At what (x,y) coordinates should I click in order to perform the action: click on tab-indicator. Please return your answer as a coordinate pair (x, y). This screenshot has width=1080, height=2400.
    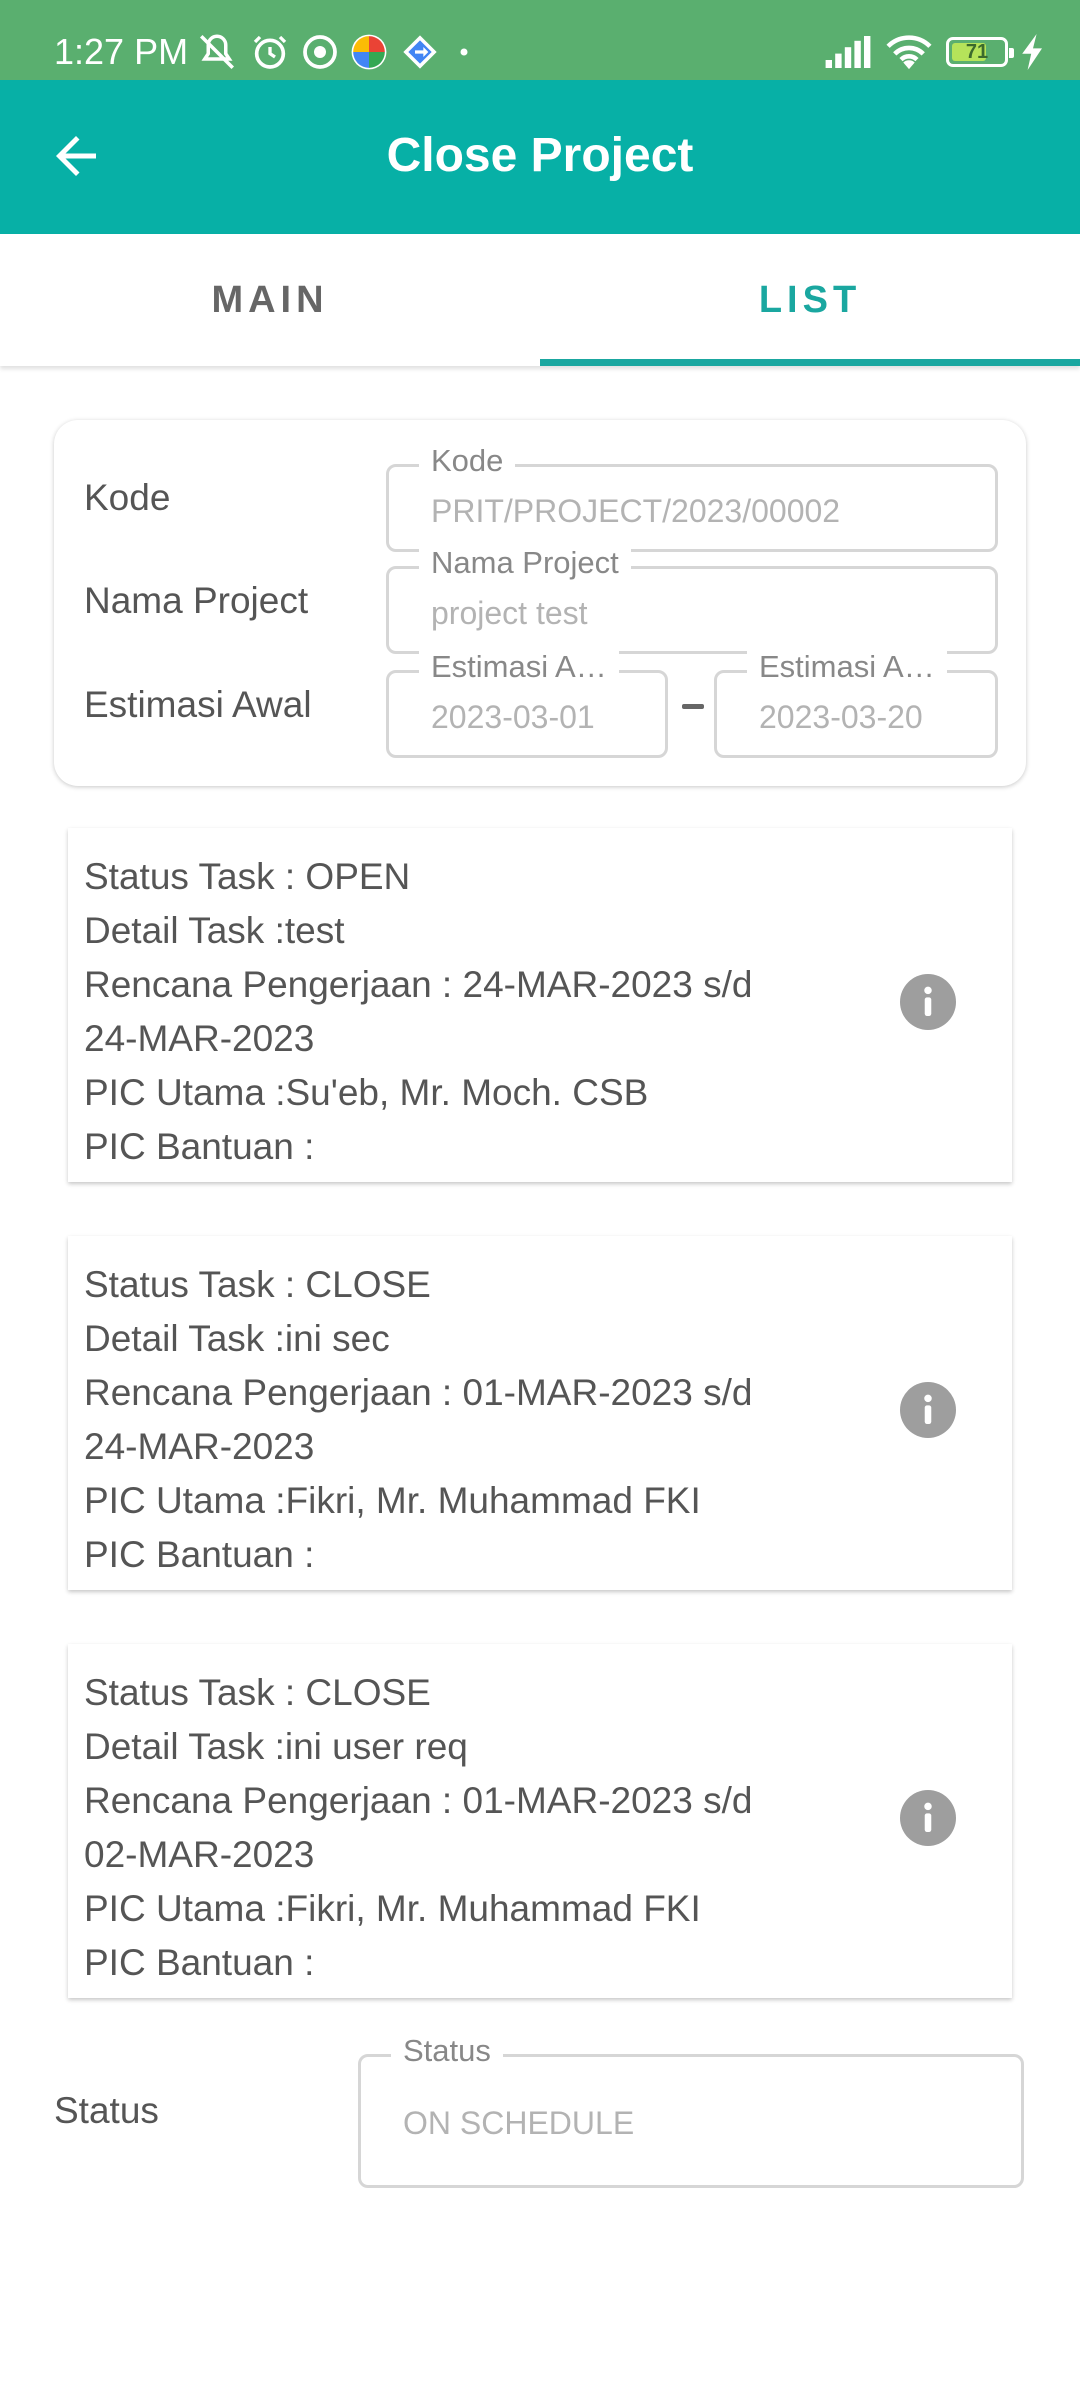
    Looking at the image, I should click on (810, 362).